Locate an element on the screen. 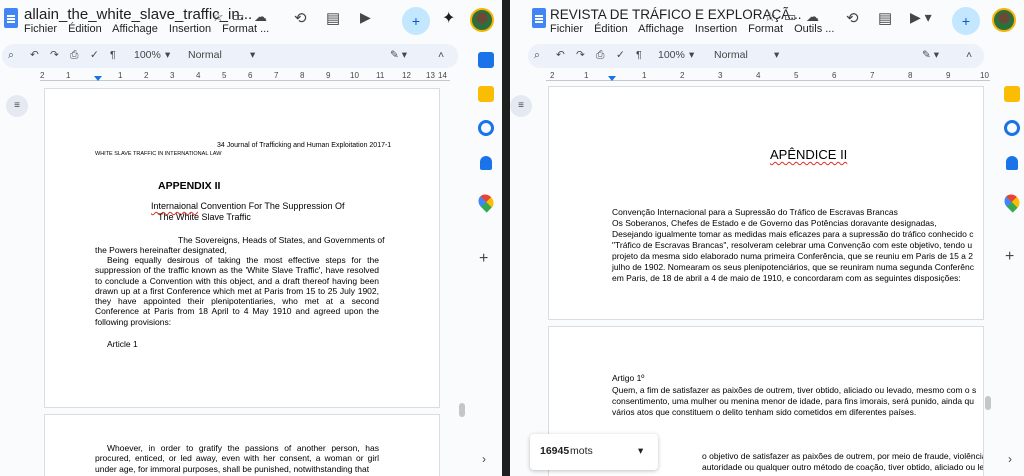  ruler: 2 1 1 2 3 4 5 6 7 8 9 10 11 12 13 14 is located at coordinates (245, 76).